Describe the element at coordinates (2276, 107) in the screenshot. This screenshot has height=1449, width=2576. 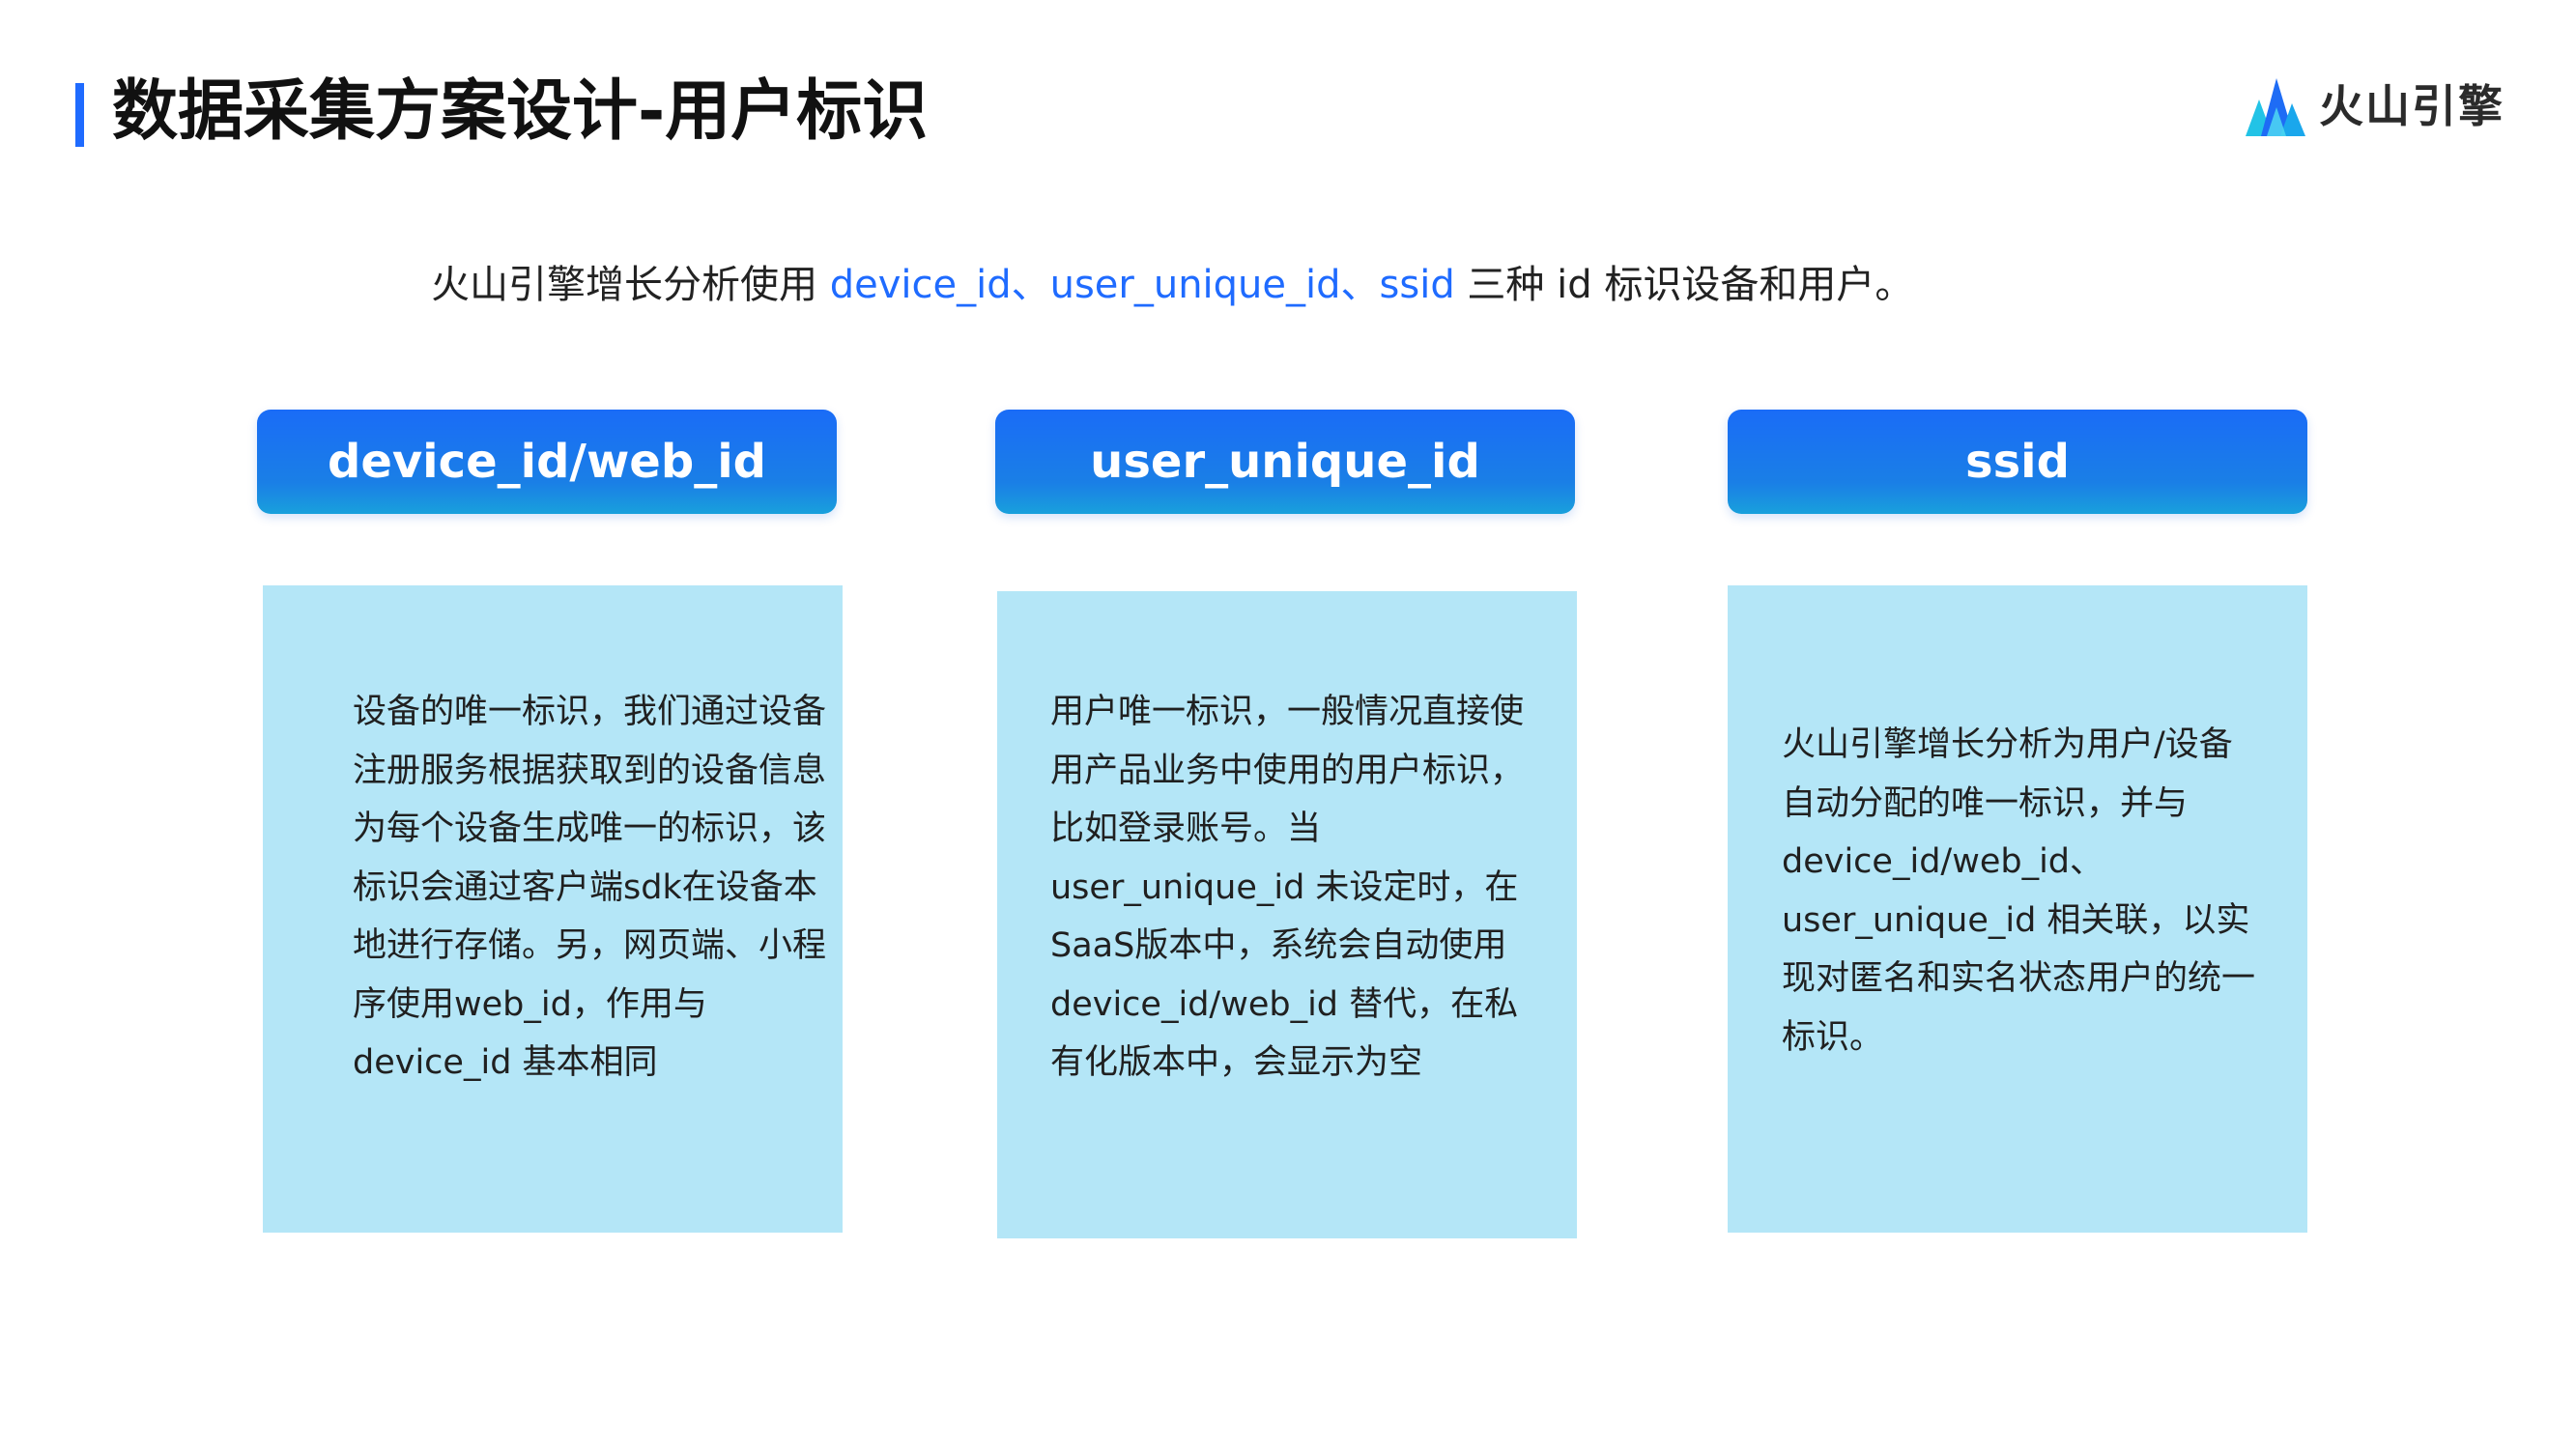
I see `volcano-mountain-icon` at that location.